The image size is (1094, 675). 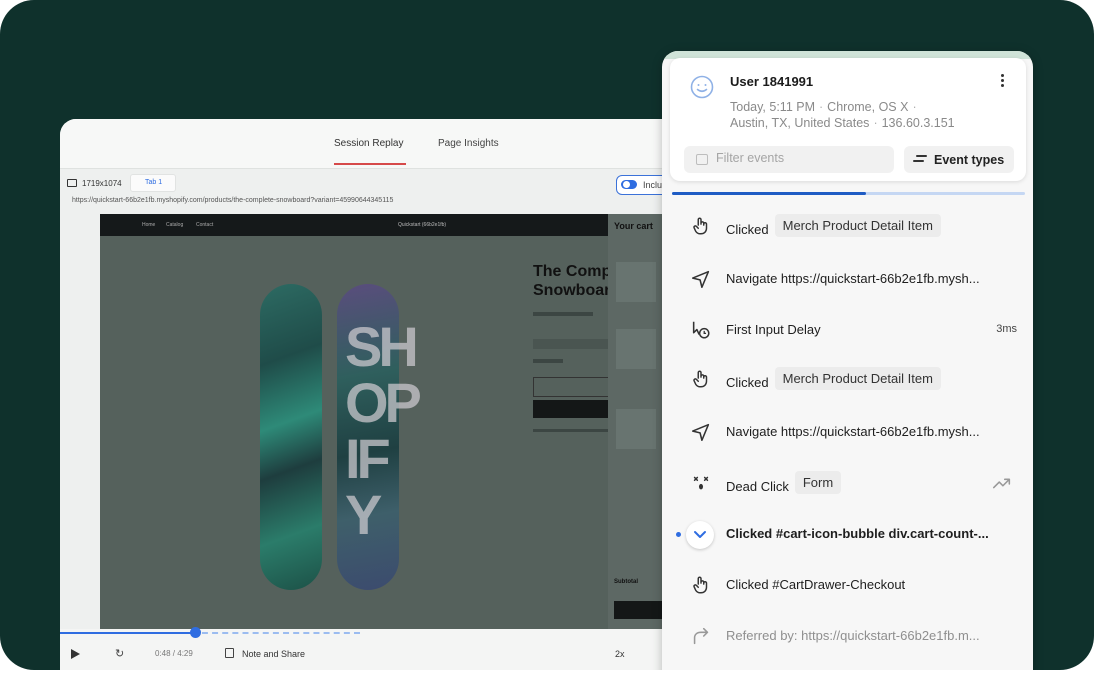 What do you see at coordinates (629, 184) in the screenshot?
I see `toggle-switch` at bounding box center [629, 184].